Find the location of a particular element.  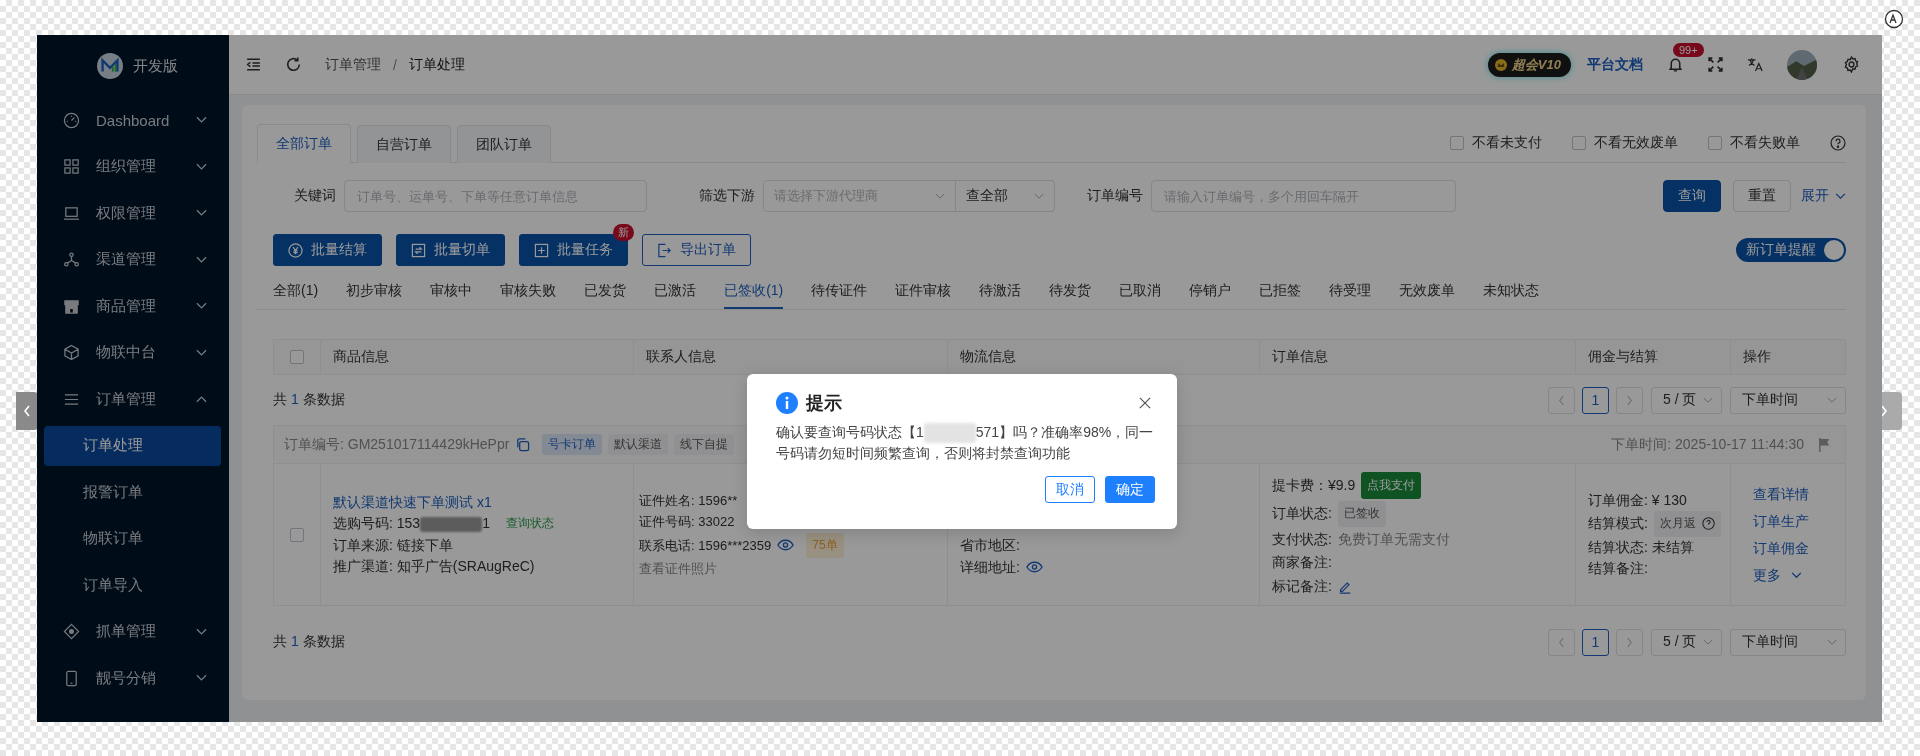

sidebar-item: 靓号分销 is located at coordinates (133, 678).